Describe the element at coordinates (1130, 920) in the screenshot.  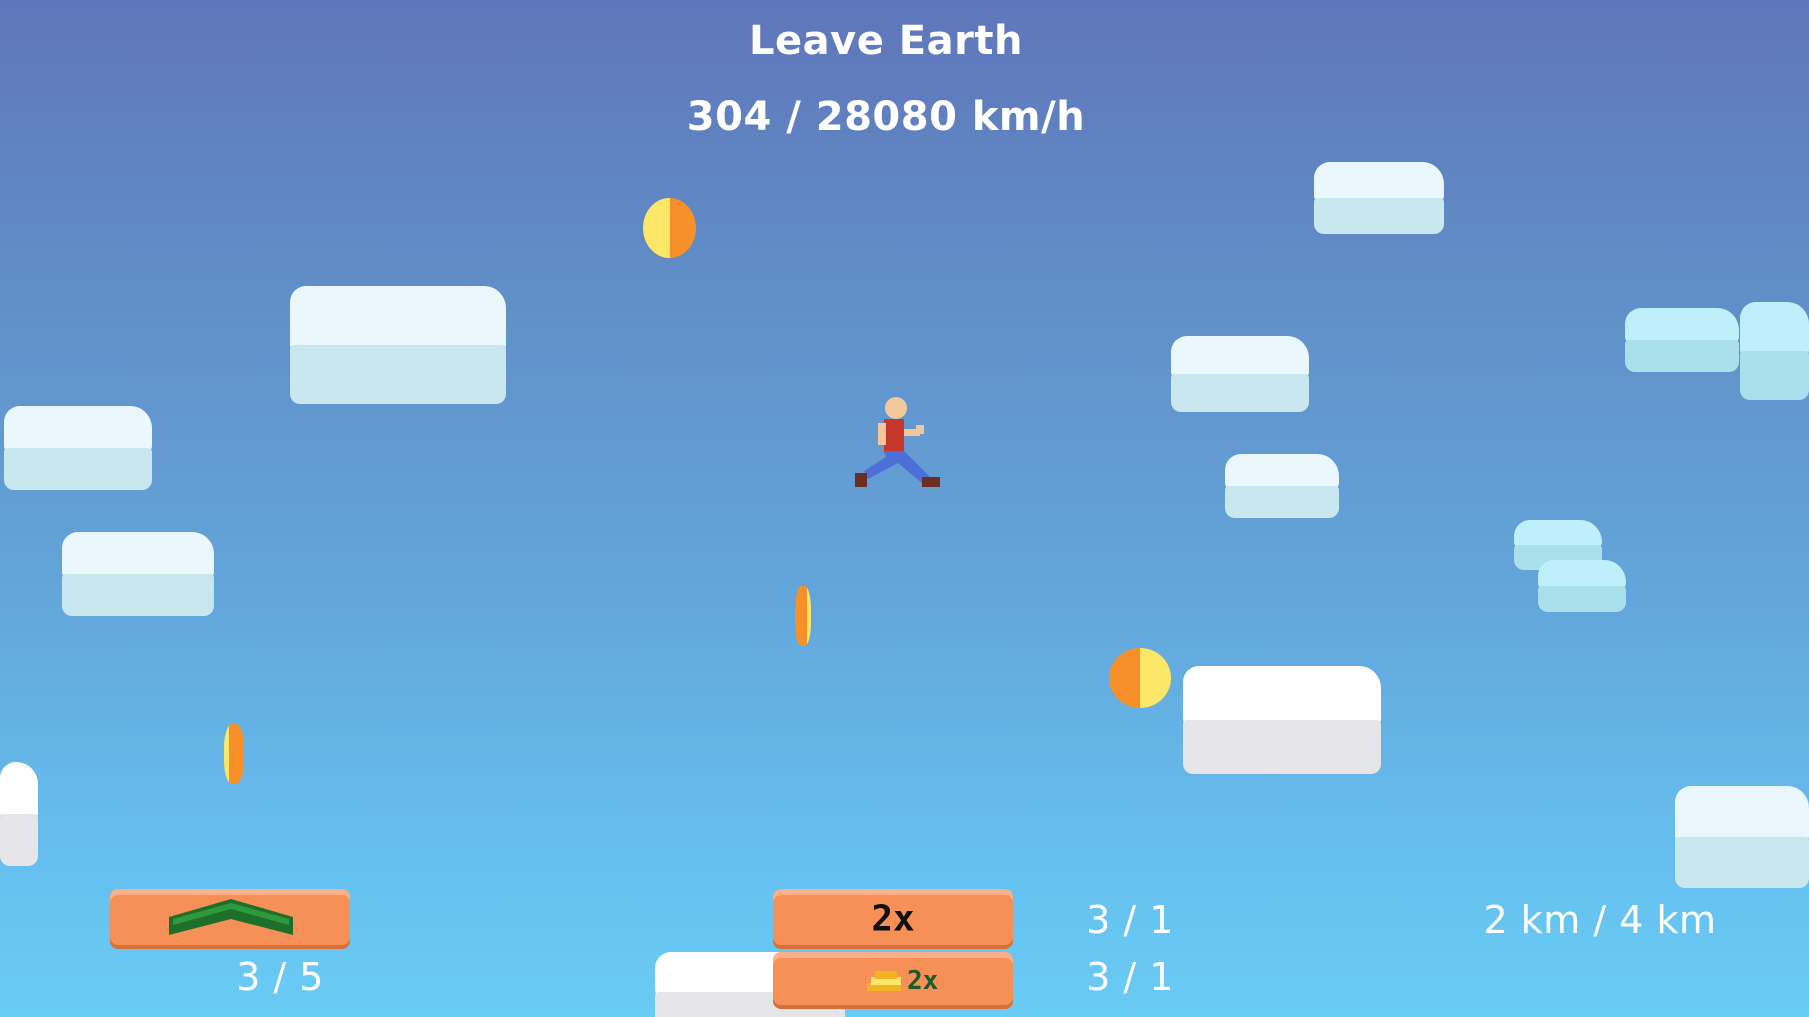
I see `multiplier-count: 3 / 1` at that location.